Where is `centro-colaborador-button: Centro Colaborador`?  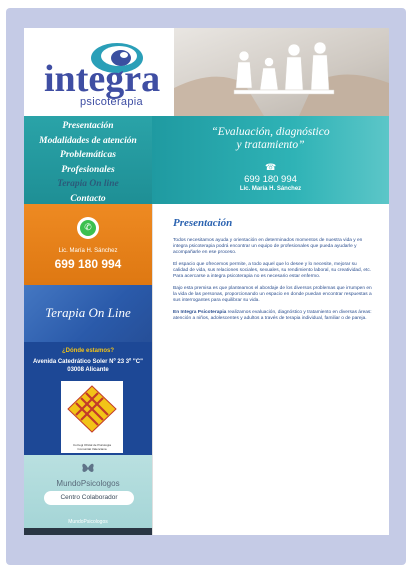 centro-colaborador-button: Centro Colaborador is located at coordinates (89, 498).